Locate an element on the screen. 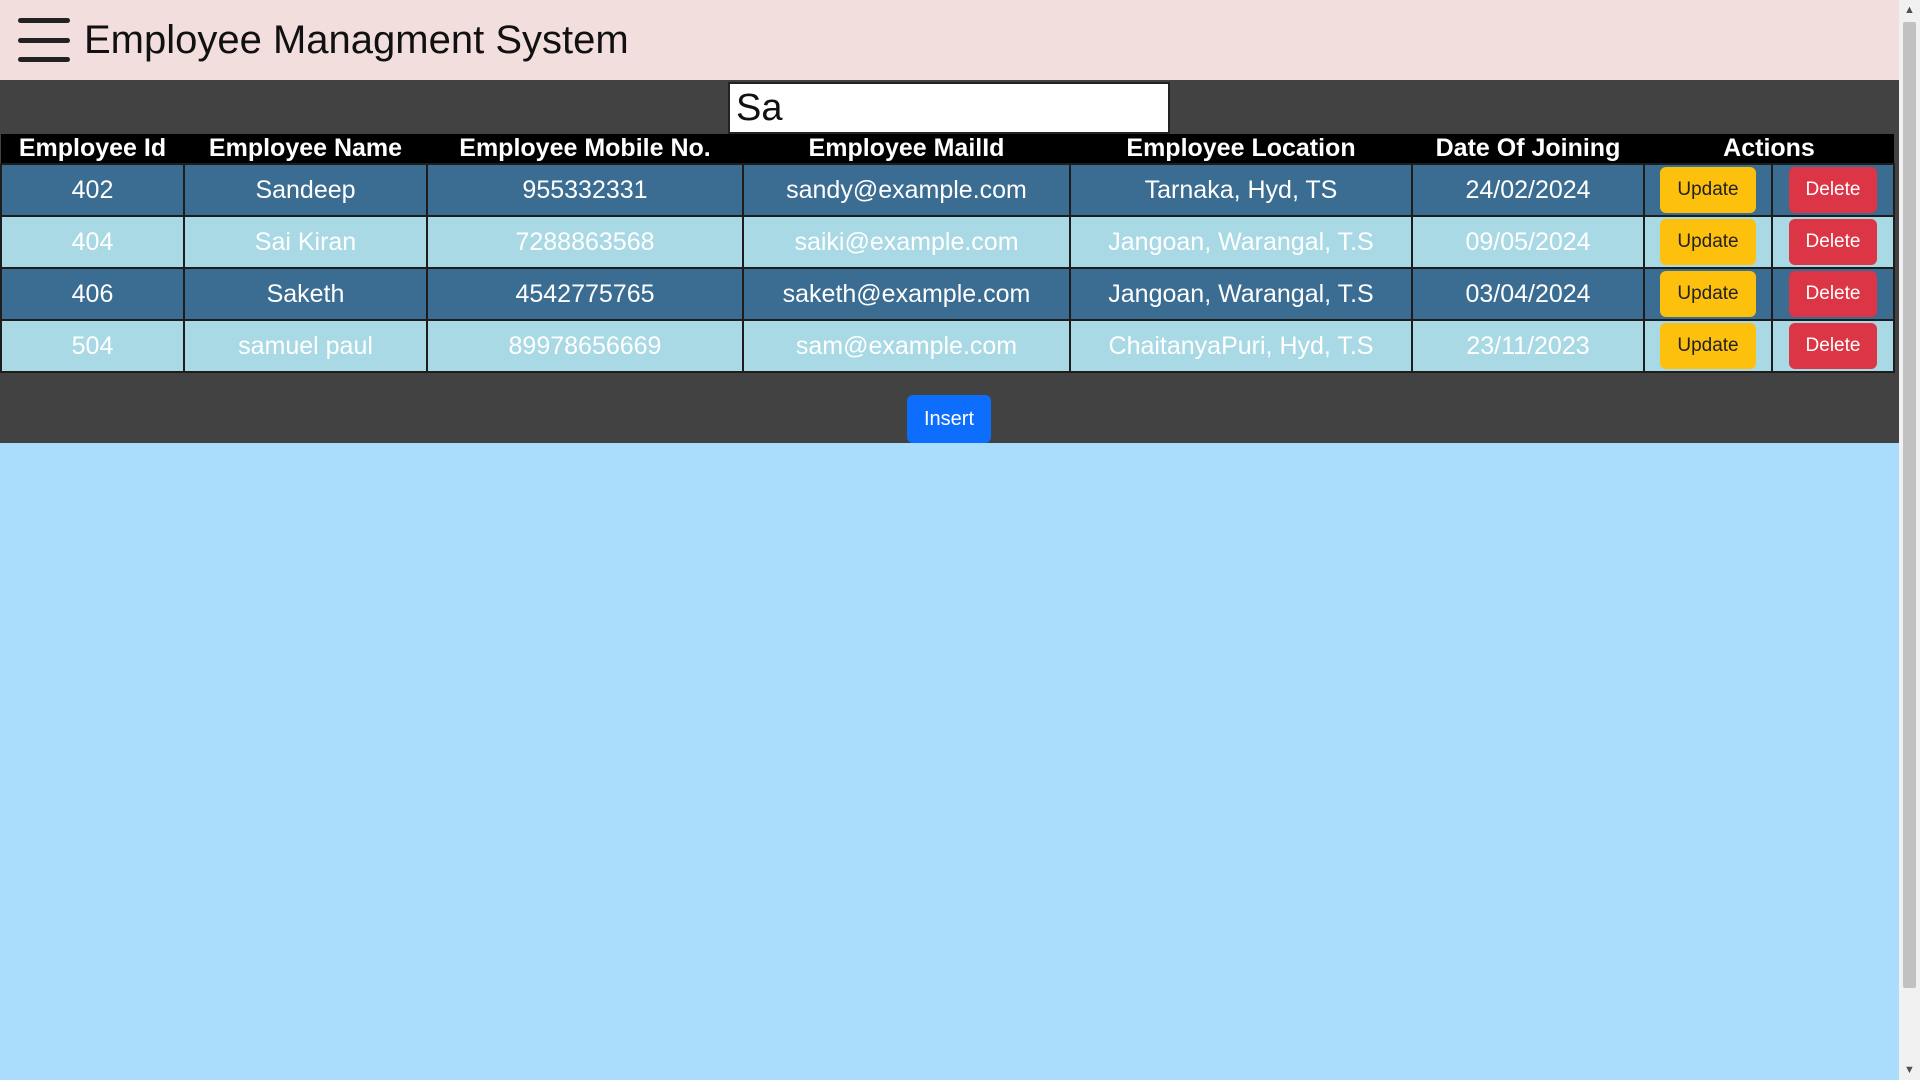 Image resolution: width=1920 pixels, height=1080 pixels. column-header-name: Employee Name is located at coordinates (305, 149).